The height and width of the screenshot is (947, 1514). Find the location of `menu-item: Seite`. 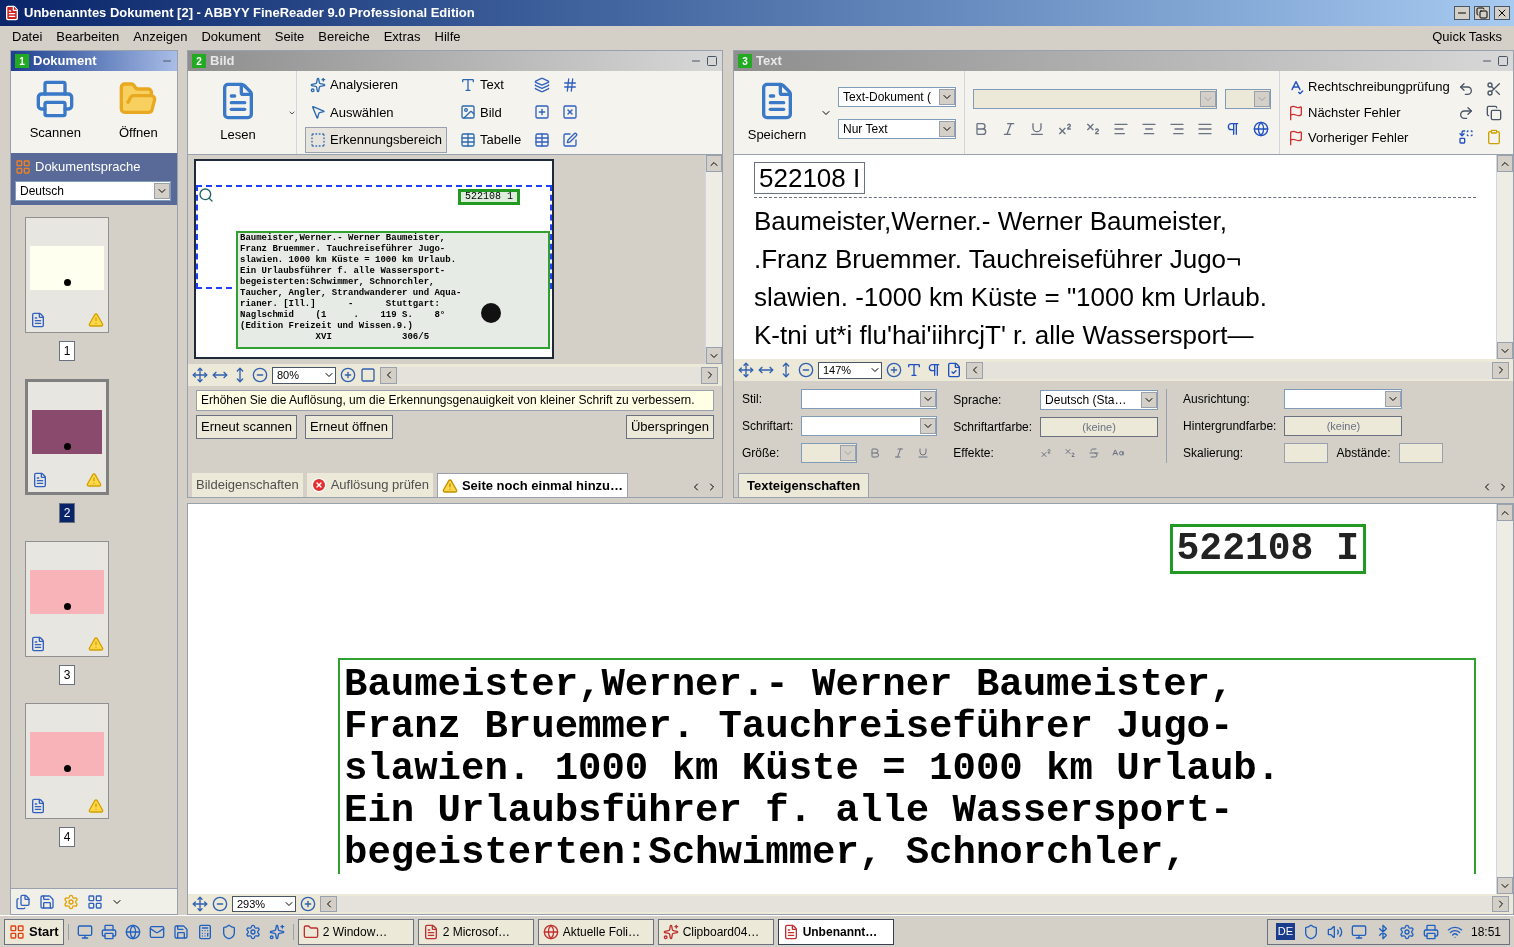

menu-item: Seite is located at coordinates (289, 37).